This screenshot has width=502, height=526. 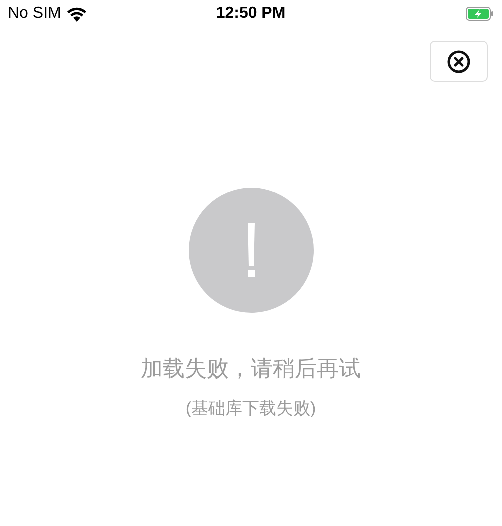 What do you see at coordinates (77, 14) in the screenshot?
I see `wifi-icon` at bounding box center [77, 14].